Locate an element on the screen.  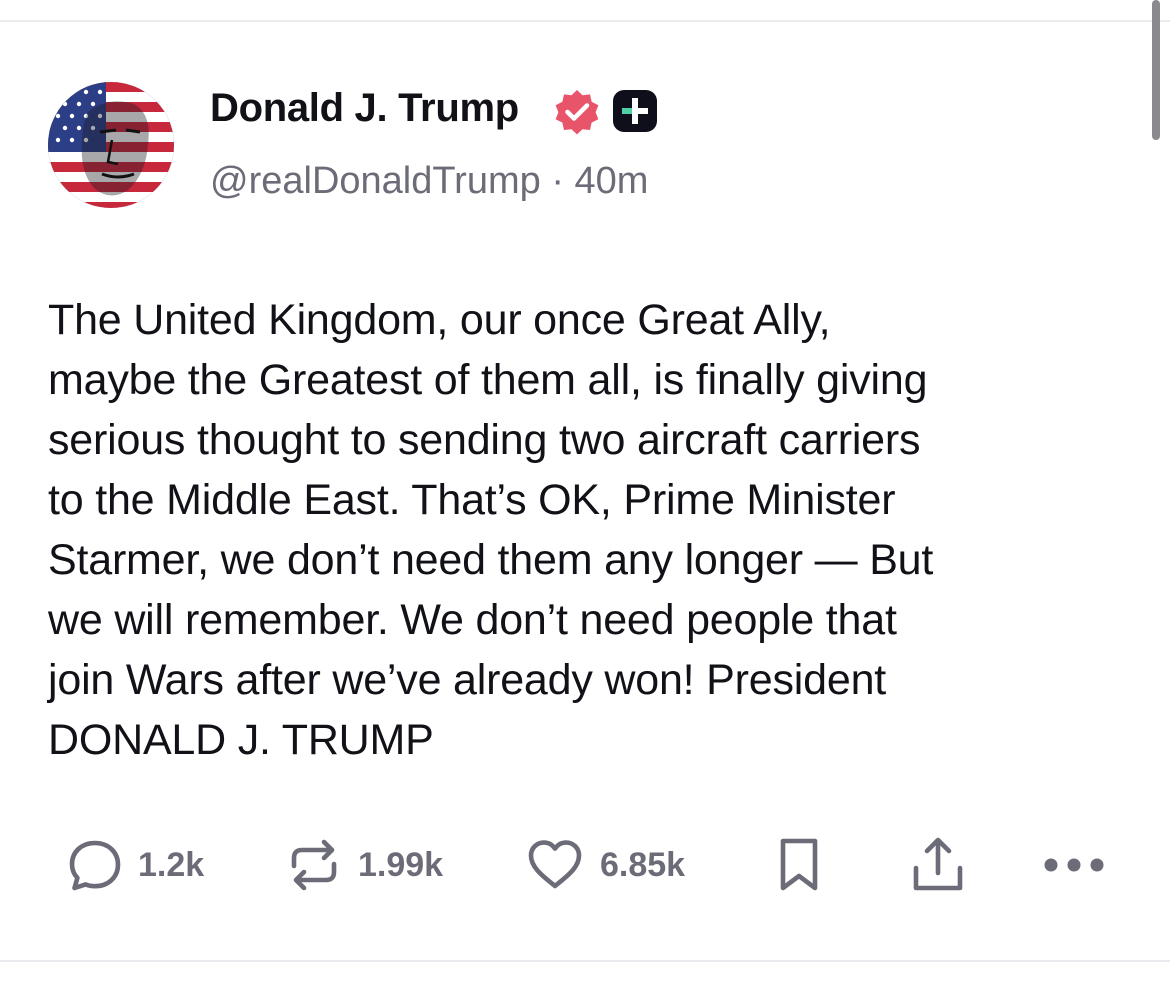
share-button is located at coordinates (938, 865).